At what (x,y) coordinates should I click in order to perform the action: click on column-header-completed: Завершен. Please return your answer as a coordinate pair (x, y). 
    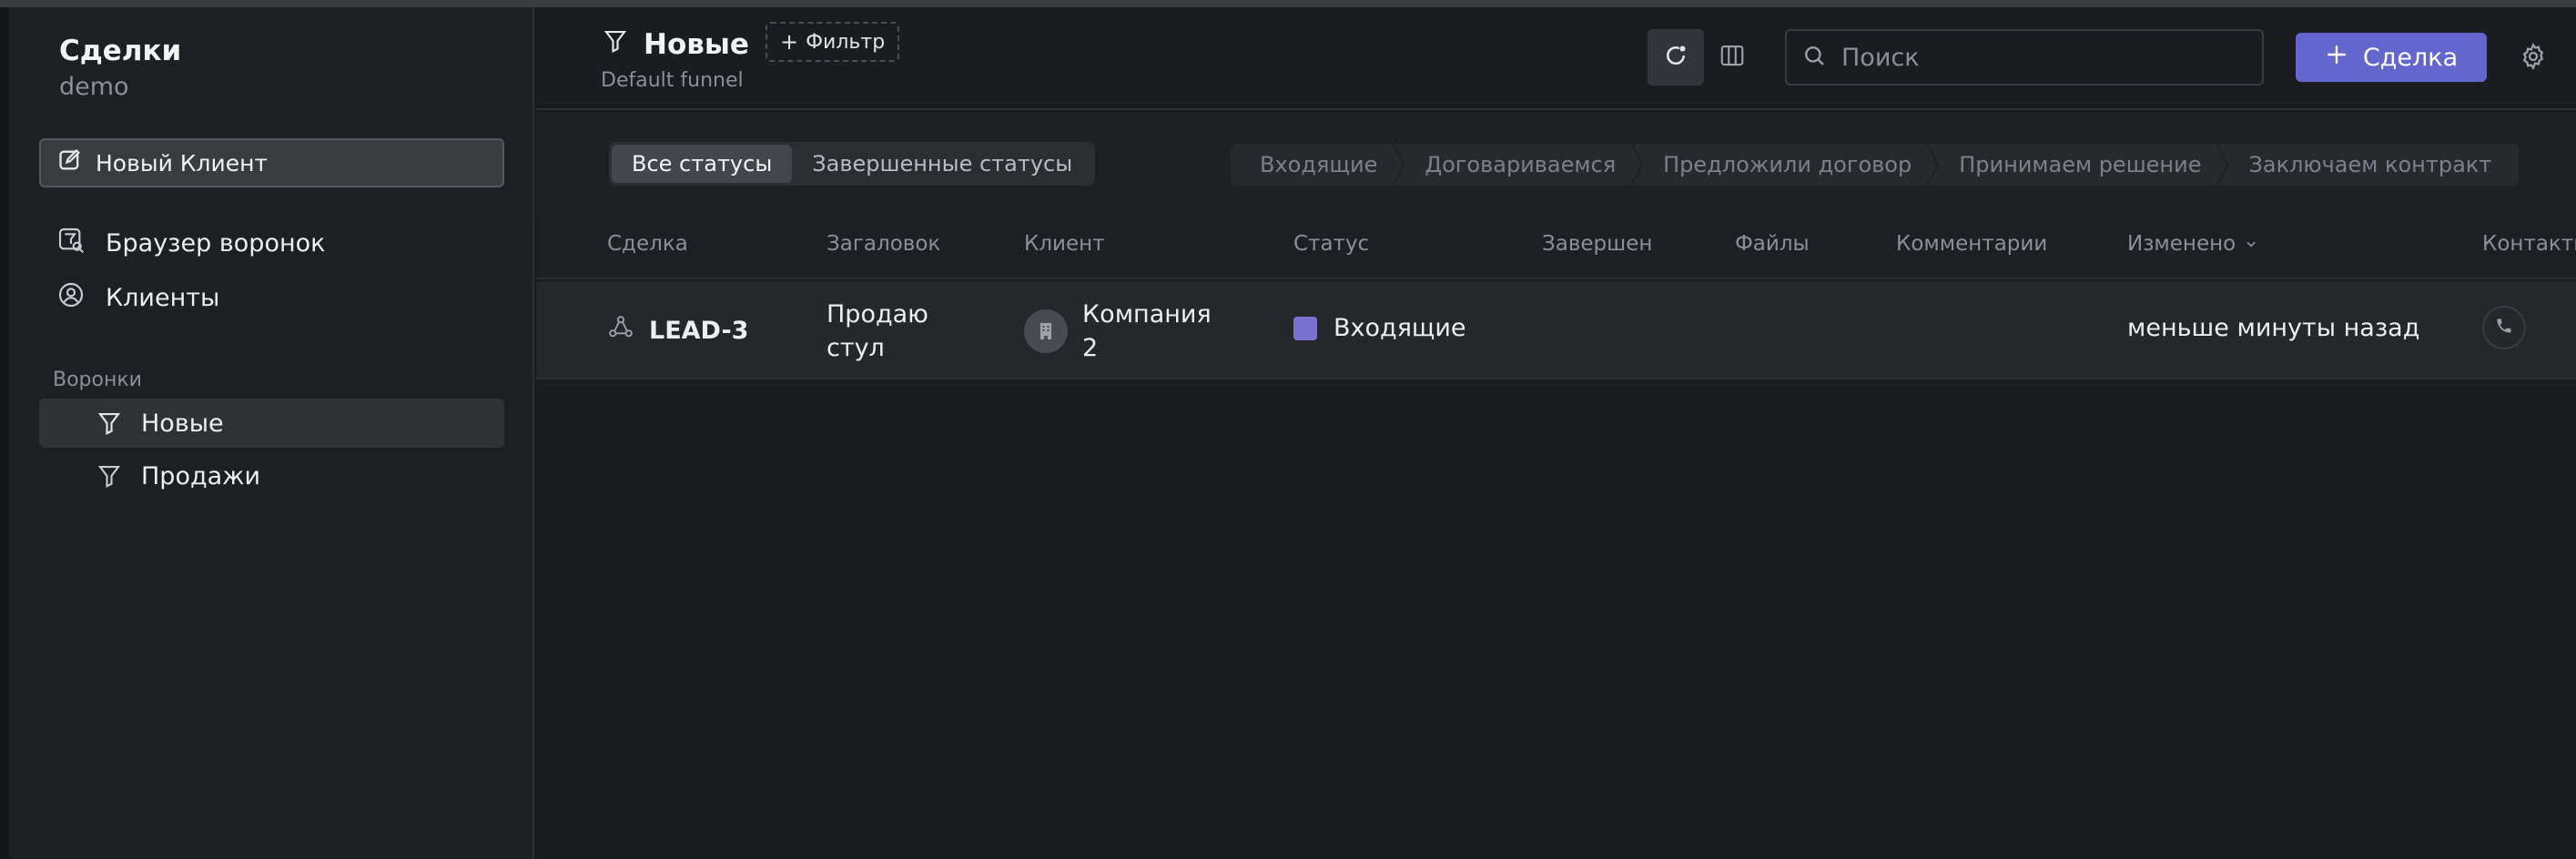
    Looking at the image, I should click on (1597, 244).